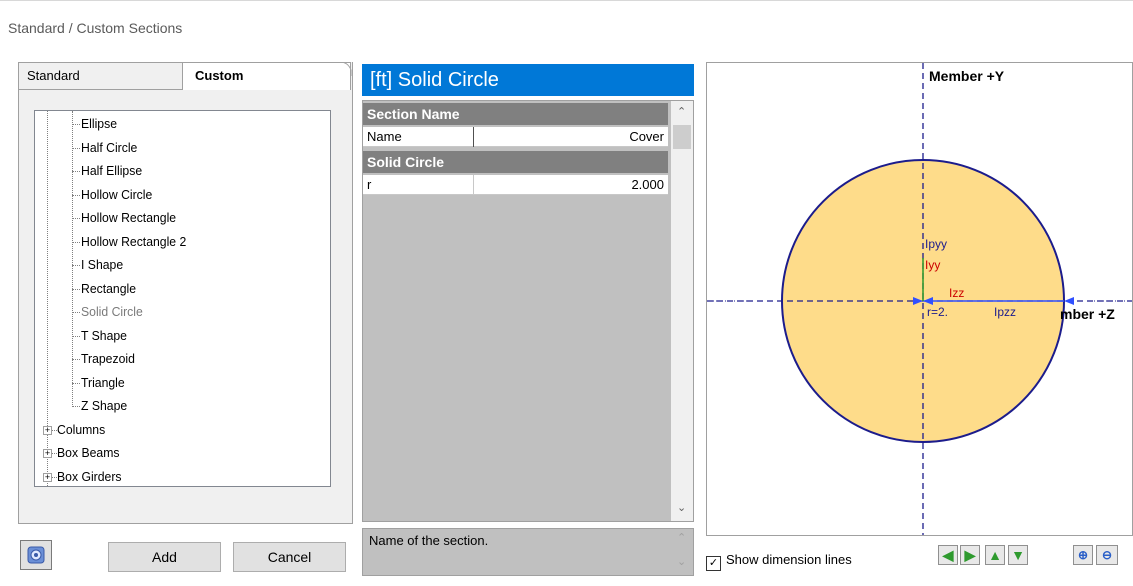 This screenshot has height=586, width=1133. Describe the element at coordinates (967, 76) in the screenshot. I see `member-y-label: Member +Y` at that location.